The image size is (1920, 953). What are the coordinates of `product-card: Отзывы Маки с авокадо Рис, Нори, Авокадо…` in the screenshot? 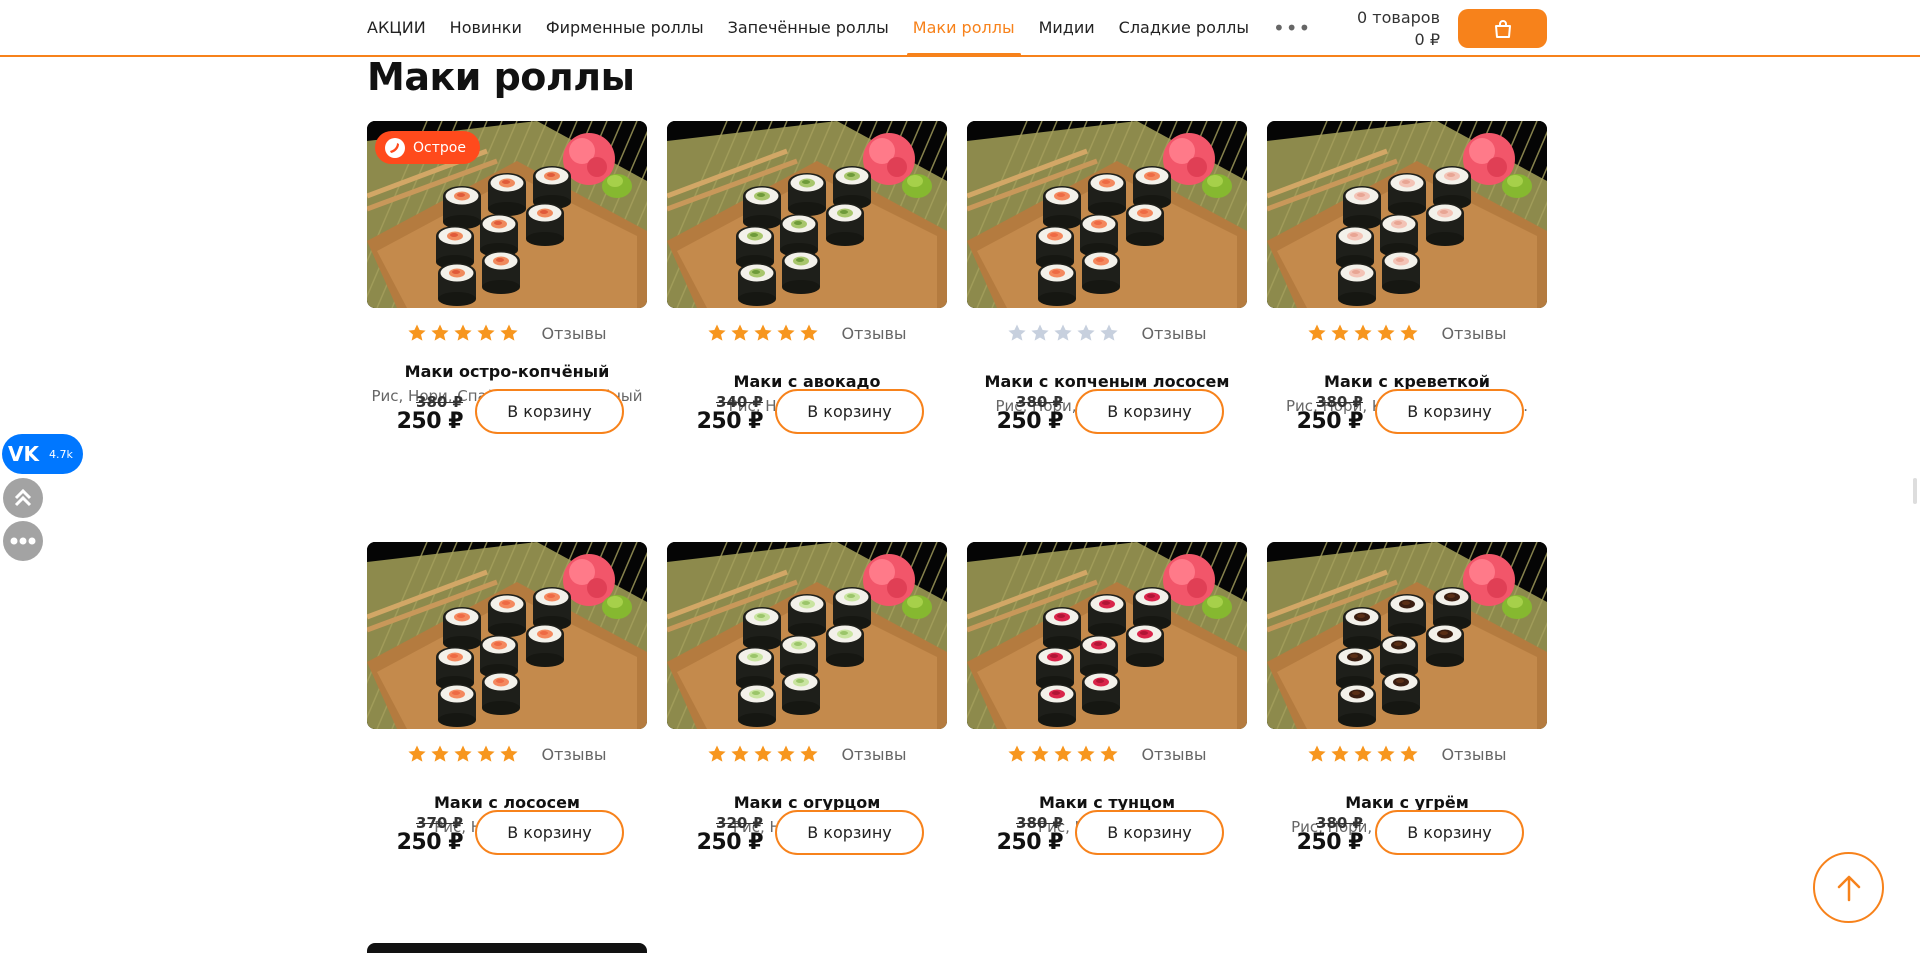 It's located at (807, 331).